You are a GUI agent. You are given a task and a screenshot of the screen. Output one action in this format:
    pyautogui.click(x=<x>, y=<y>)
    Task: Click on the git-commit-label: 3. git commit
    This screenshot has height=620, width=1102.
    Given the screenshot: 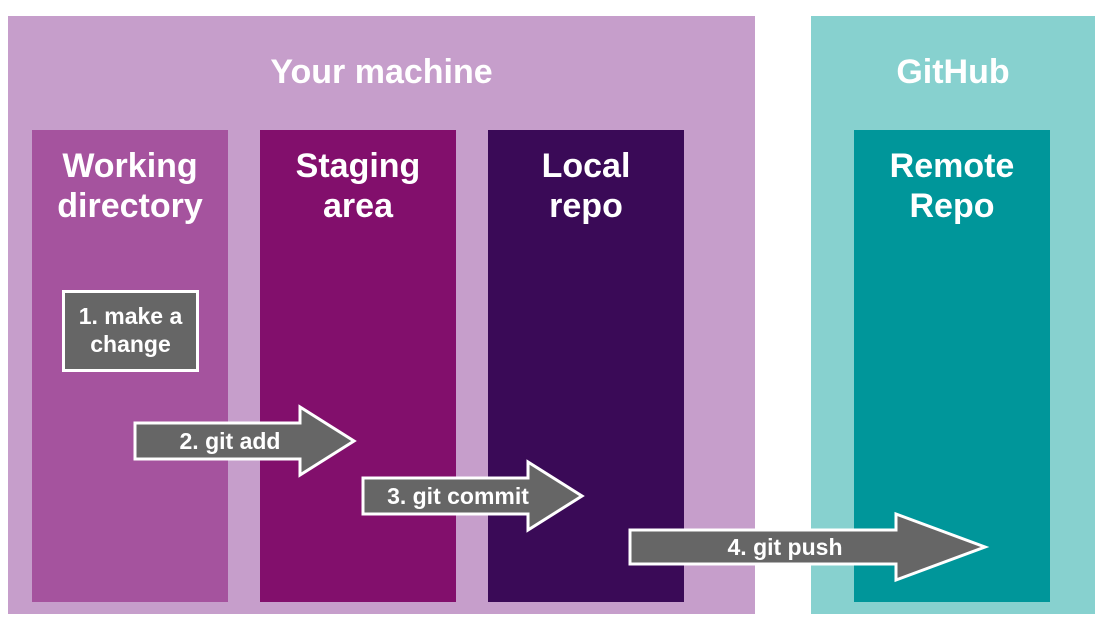 What is the action you would take?
    pyautogui.click(x=458, y=496)
    